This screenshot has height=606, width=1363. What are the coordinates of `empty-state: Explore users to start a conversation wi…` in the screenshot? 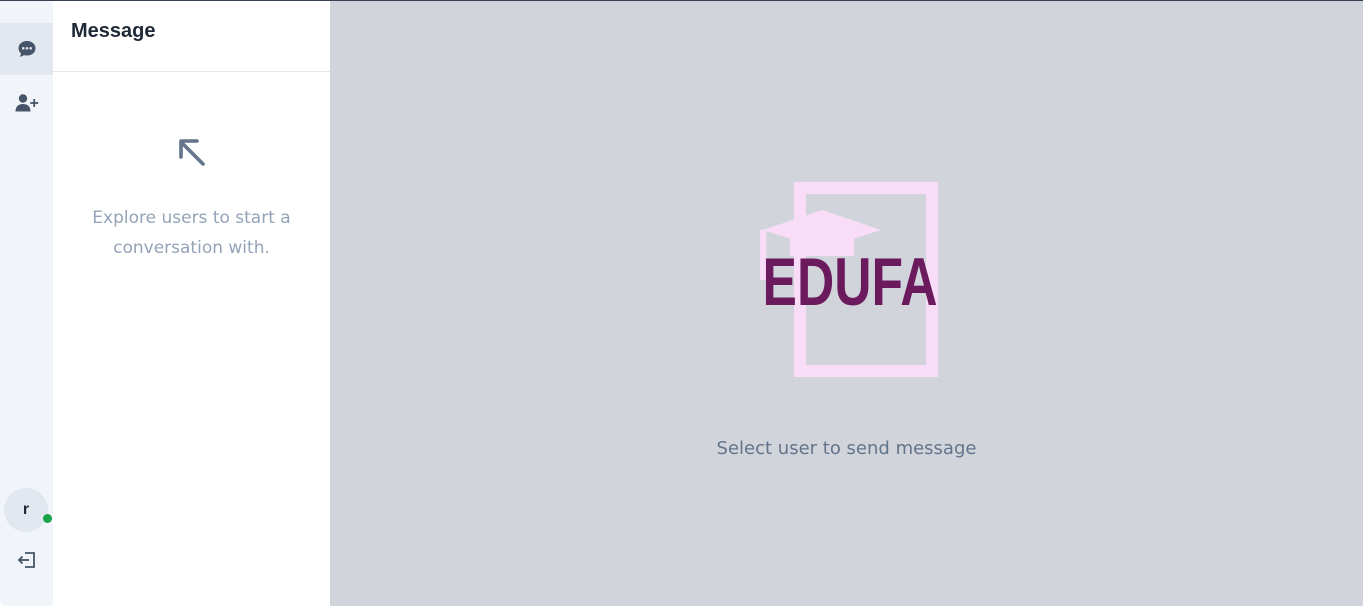 It's located at (191, 199).